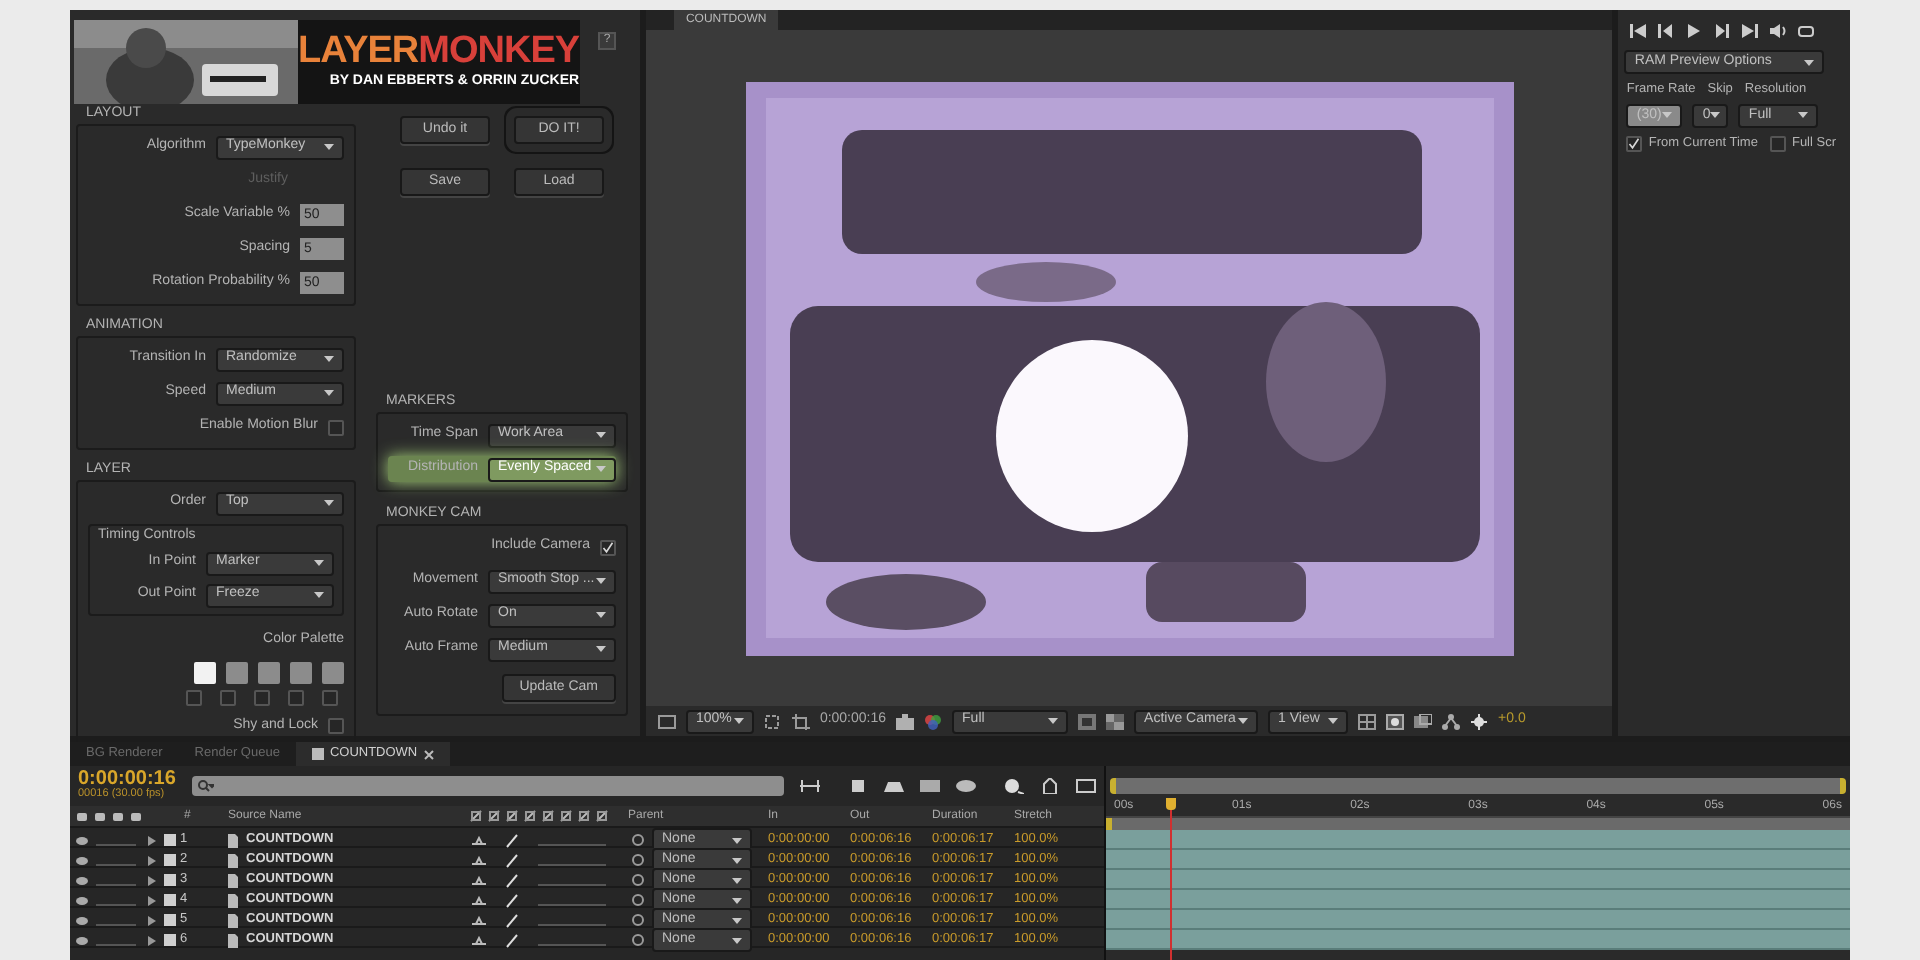 The height and width of the screenshot is (960, 1920). I want to click on monitor-icon, so click(666, 721).